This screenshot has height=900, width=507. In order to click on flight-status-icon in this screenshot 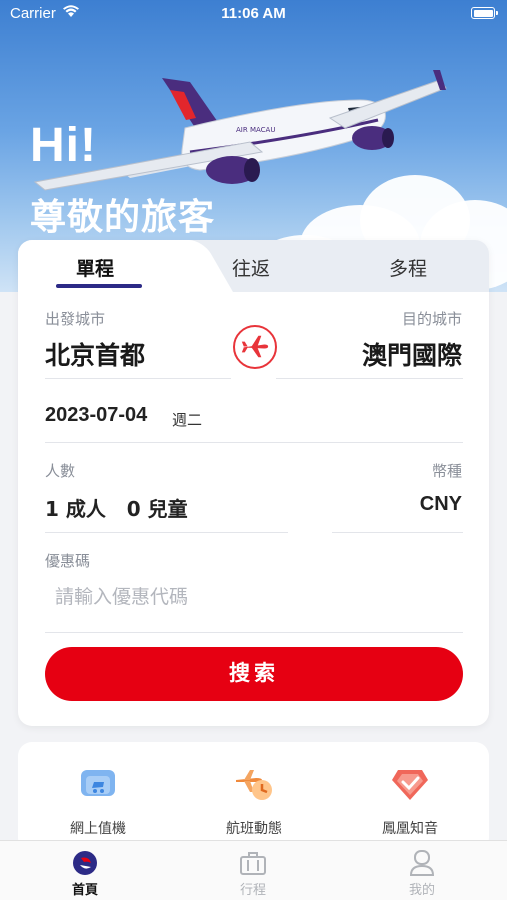, I will do `click(254, 785)`.